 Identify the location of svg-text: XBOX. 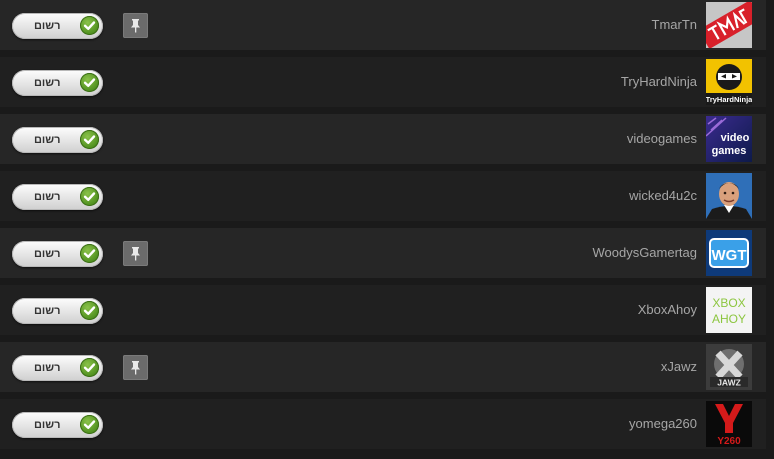
(728, 303).